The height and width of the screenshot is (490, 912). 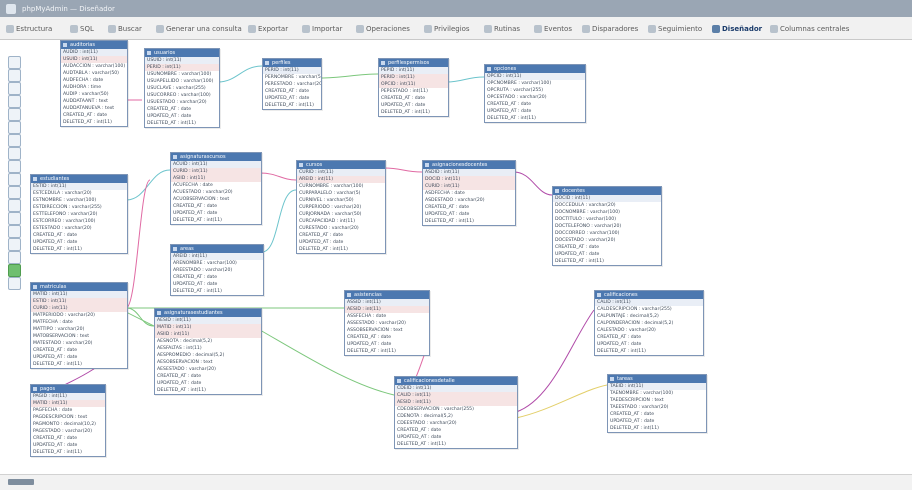 I want to click on table-column: ASSOBSERVACION : text, so click(x=387, y=330).